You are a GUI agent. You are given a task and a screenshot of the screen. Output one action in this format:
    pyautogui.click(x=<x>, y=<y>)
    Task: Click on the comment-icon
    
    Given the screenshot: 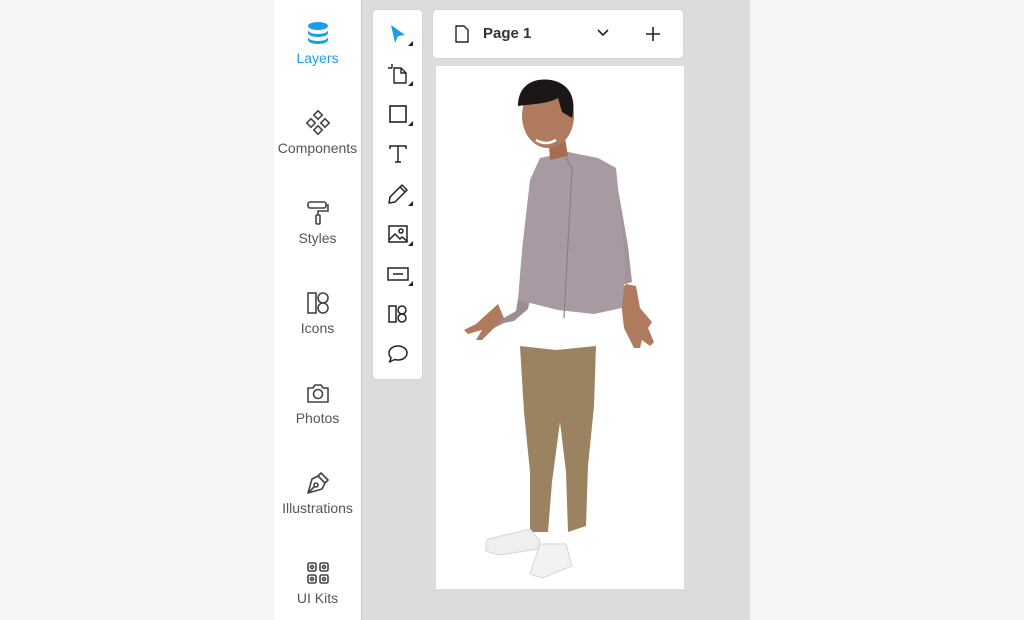 What is the action you would take?
    pyautogui.click(x=397, y=354)
    